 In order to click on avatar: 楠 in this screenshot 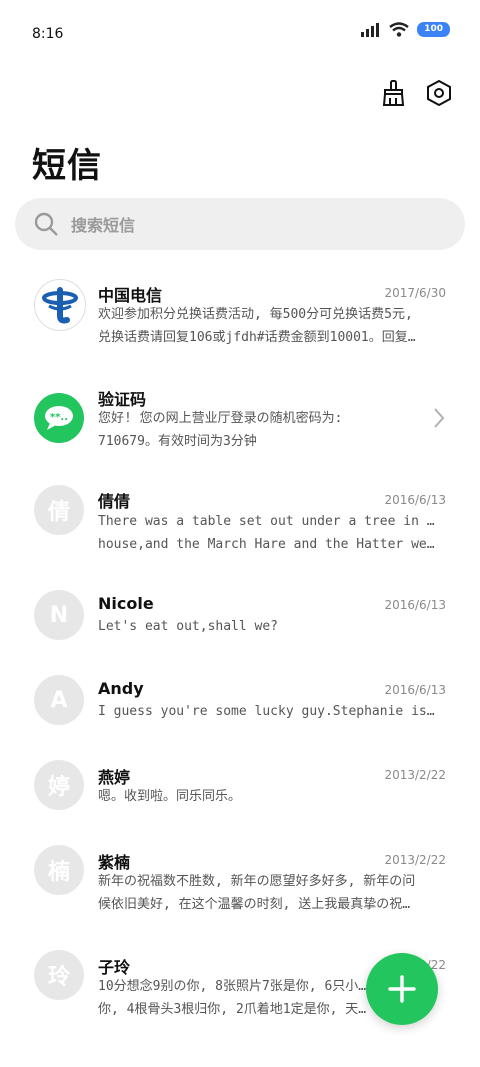, I will do `click(59, 870)`.